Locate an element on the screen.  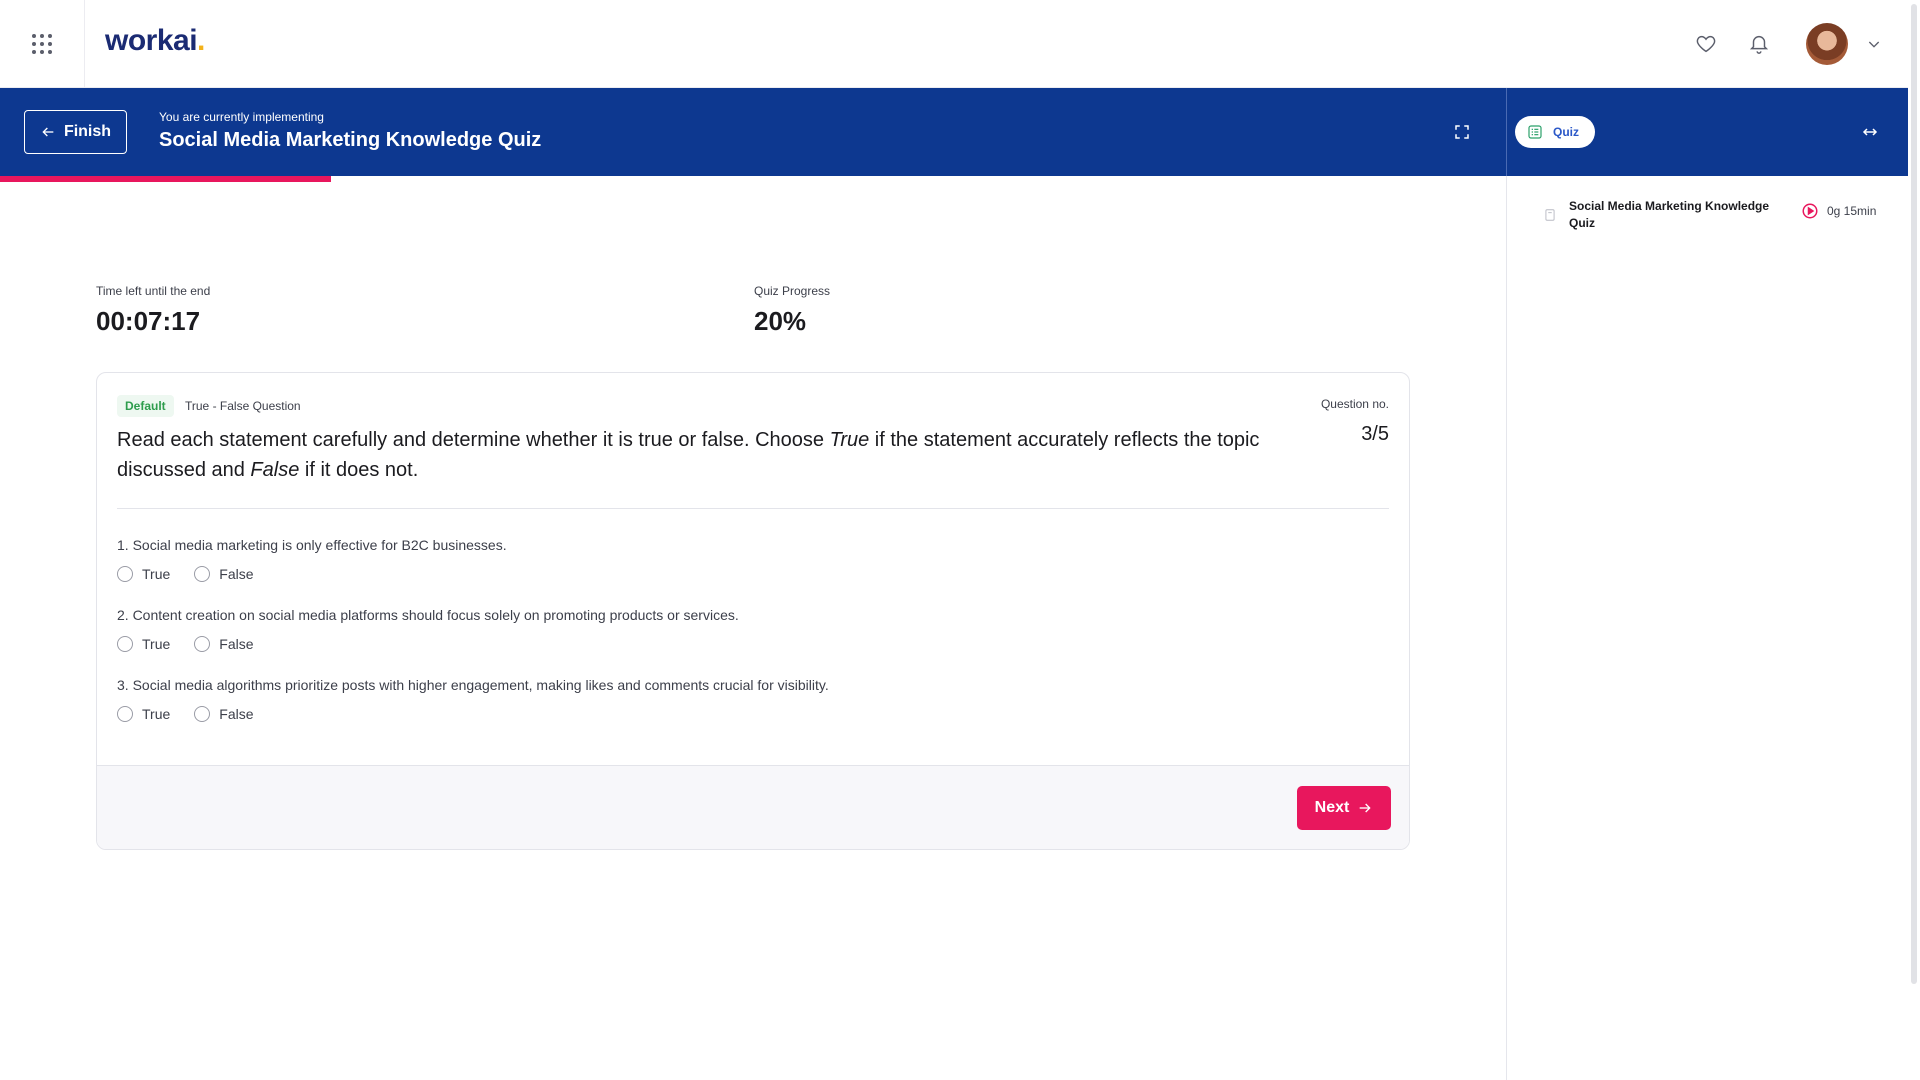
apps-grid-icon is located at coordinates (42, 44).